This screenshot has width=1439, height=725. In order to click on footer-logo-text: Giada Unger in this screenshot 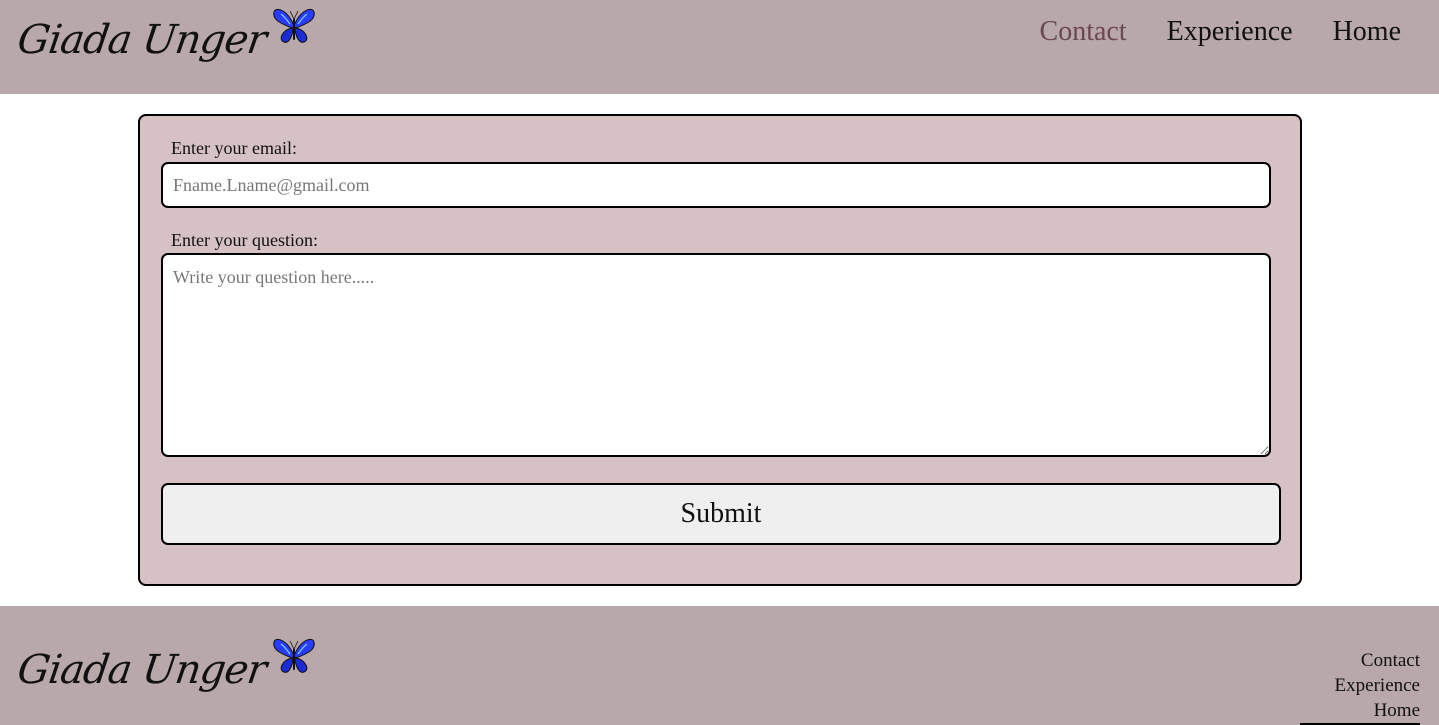, I will do `click(141, 670)`.